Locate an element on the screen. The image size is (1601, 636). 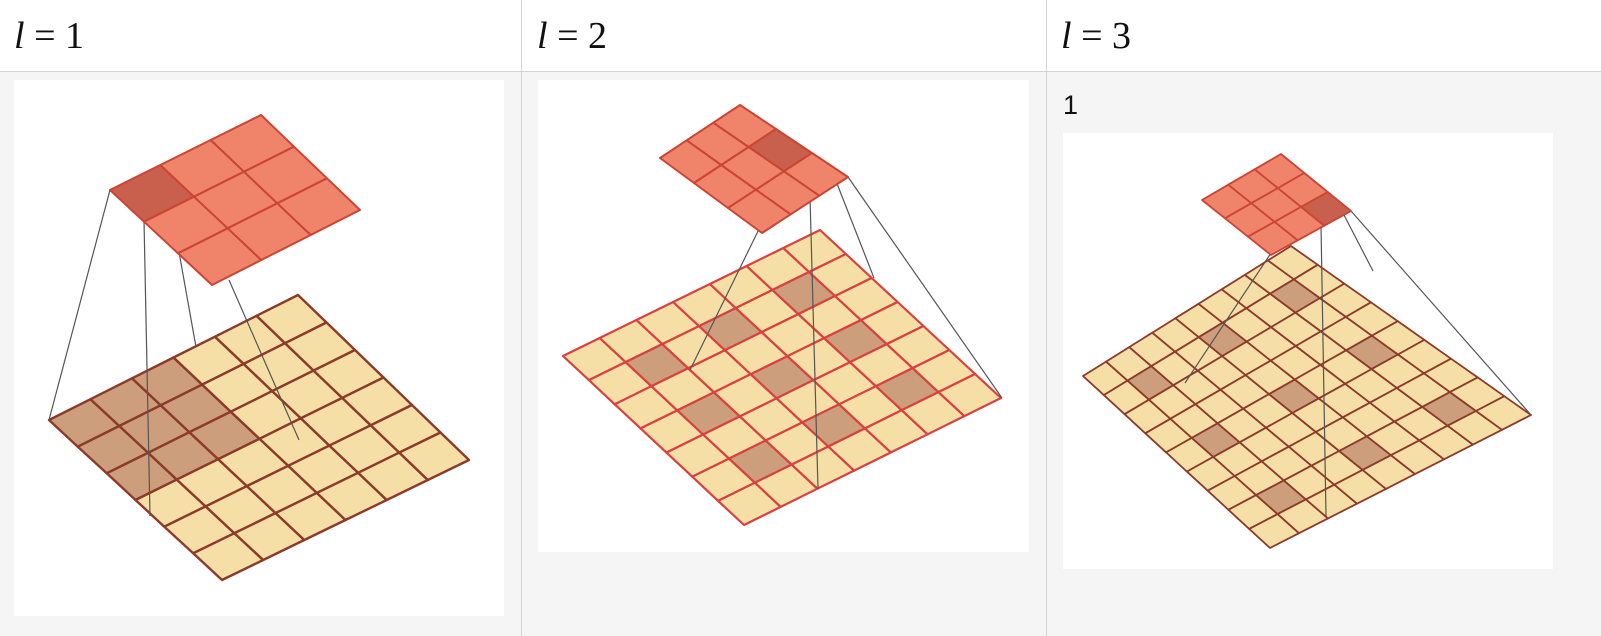
header-cell-2: l = 2 is located at coordinates (784, 35).